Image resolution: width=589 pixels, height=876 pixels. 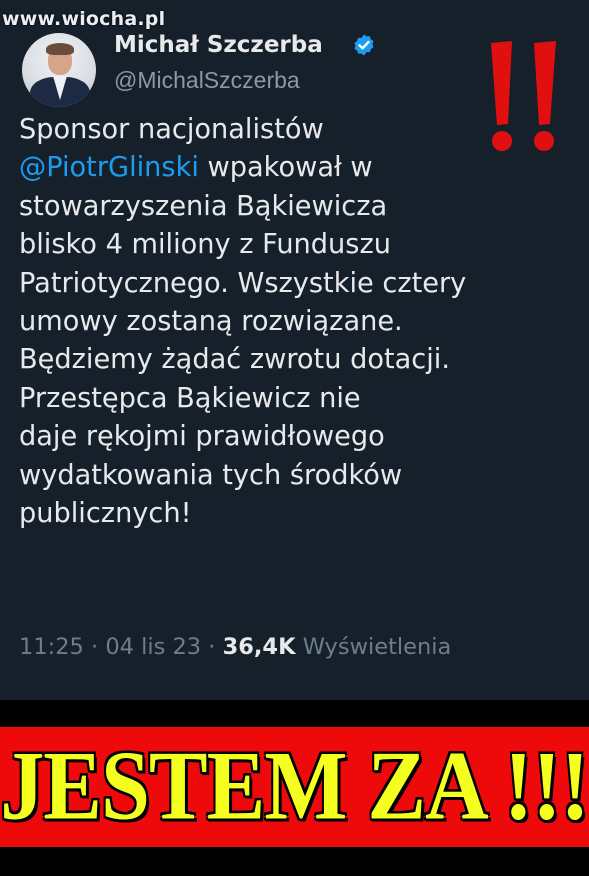 I want to click on caption-banner: JESTEM ZA !!!, so click(x=294, y=787).